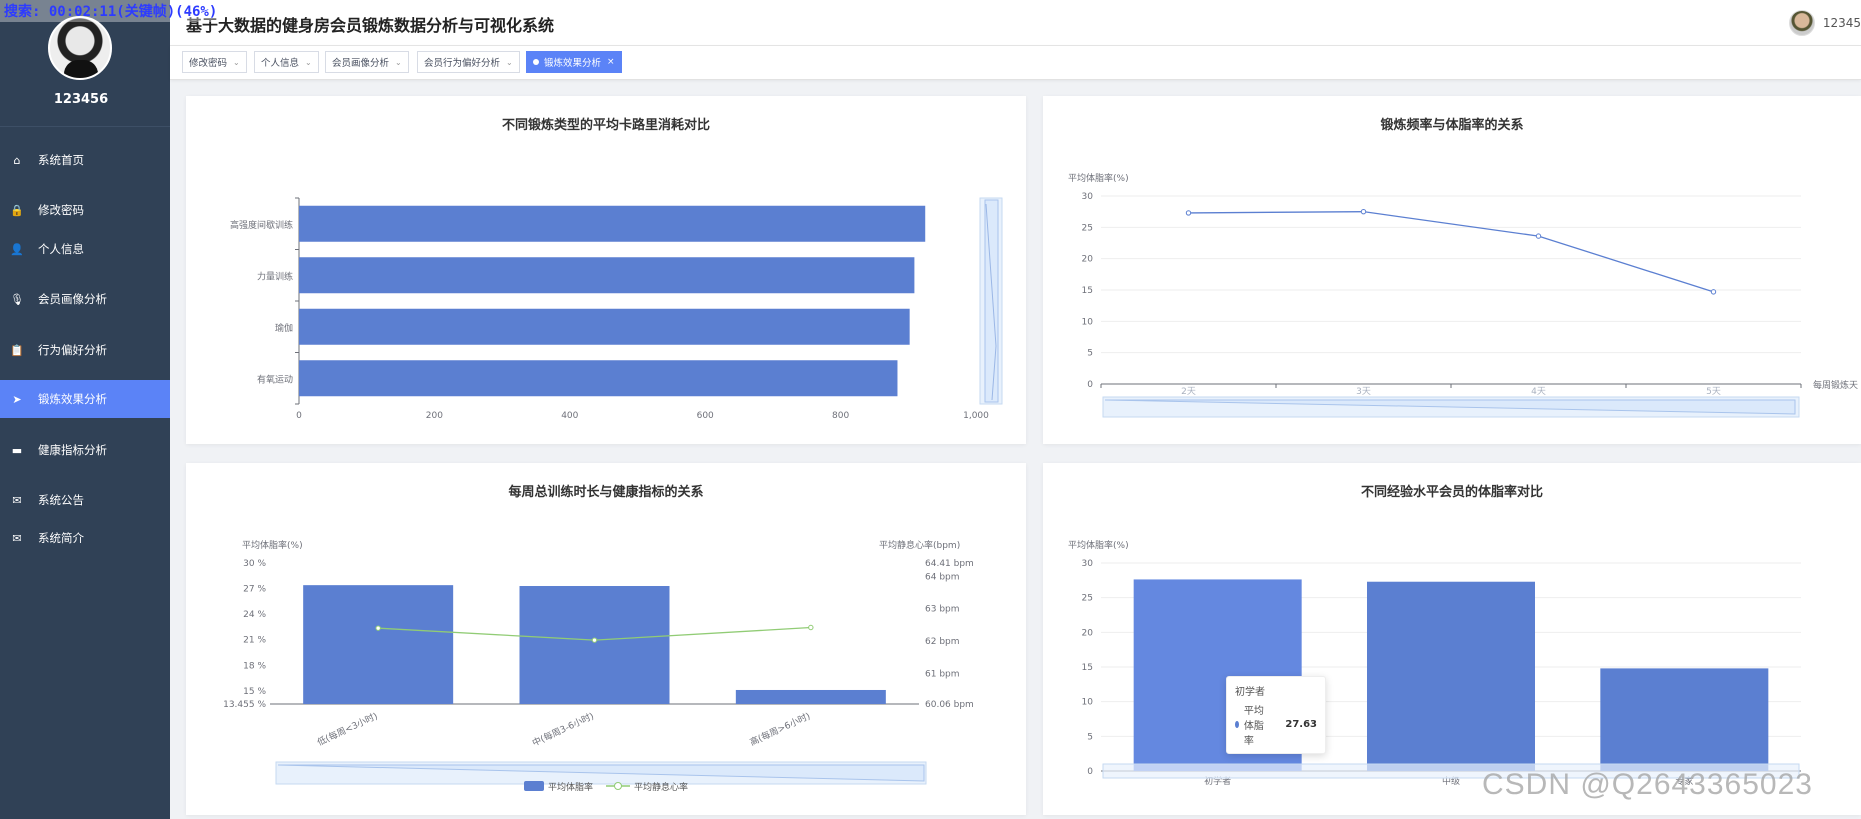 The height and width of the screenshot is (819, 1861). What do you see at coordinates (570, 787) in the screenshot?
I see `legend-label: 平均体脂率` at bounding box center [570, 787].